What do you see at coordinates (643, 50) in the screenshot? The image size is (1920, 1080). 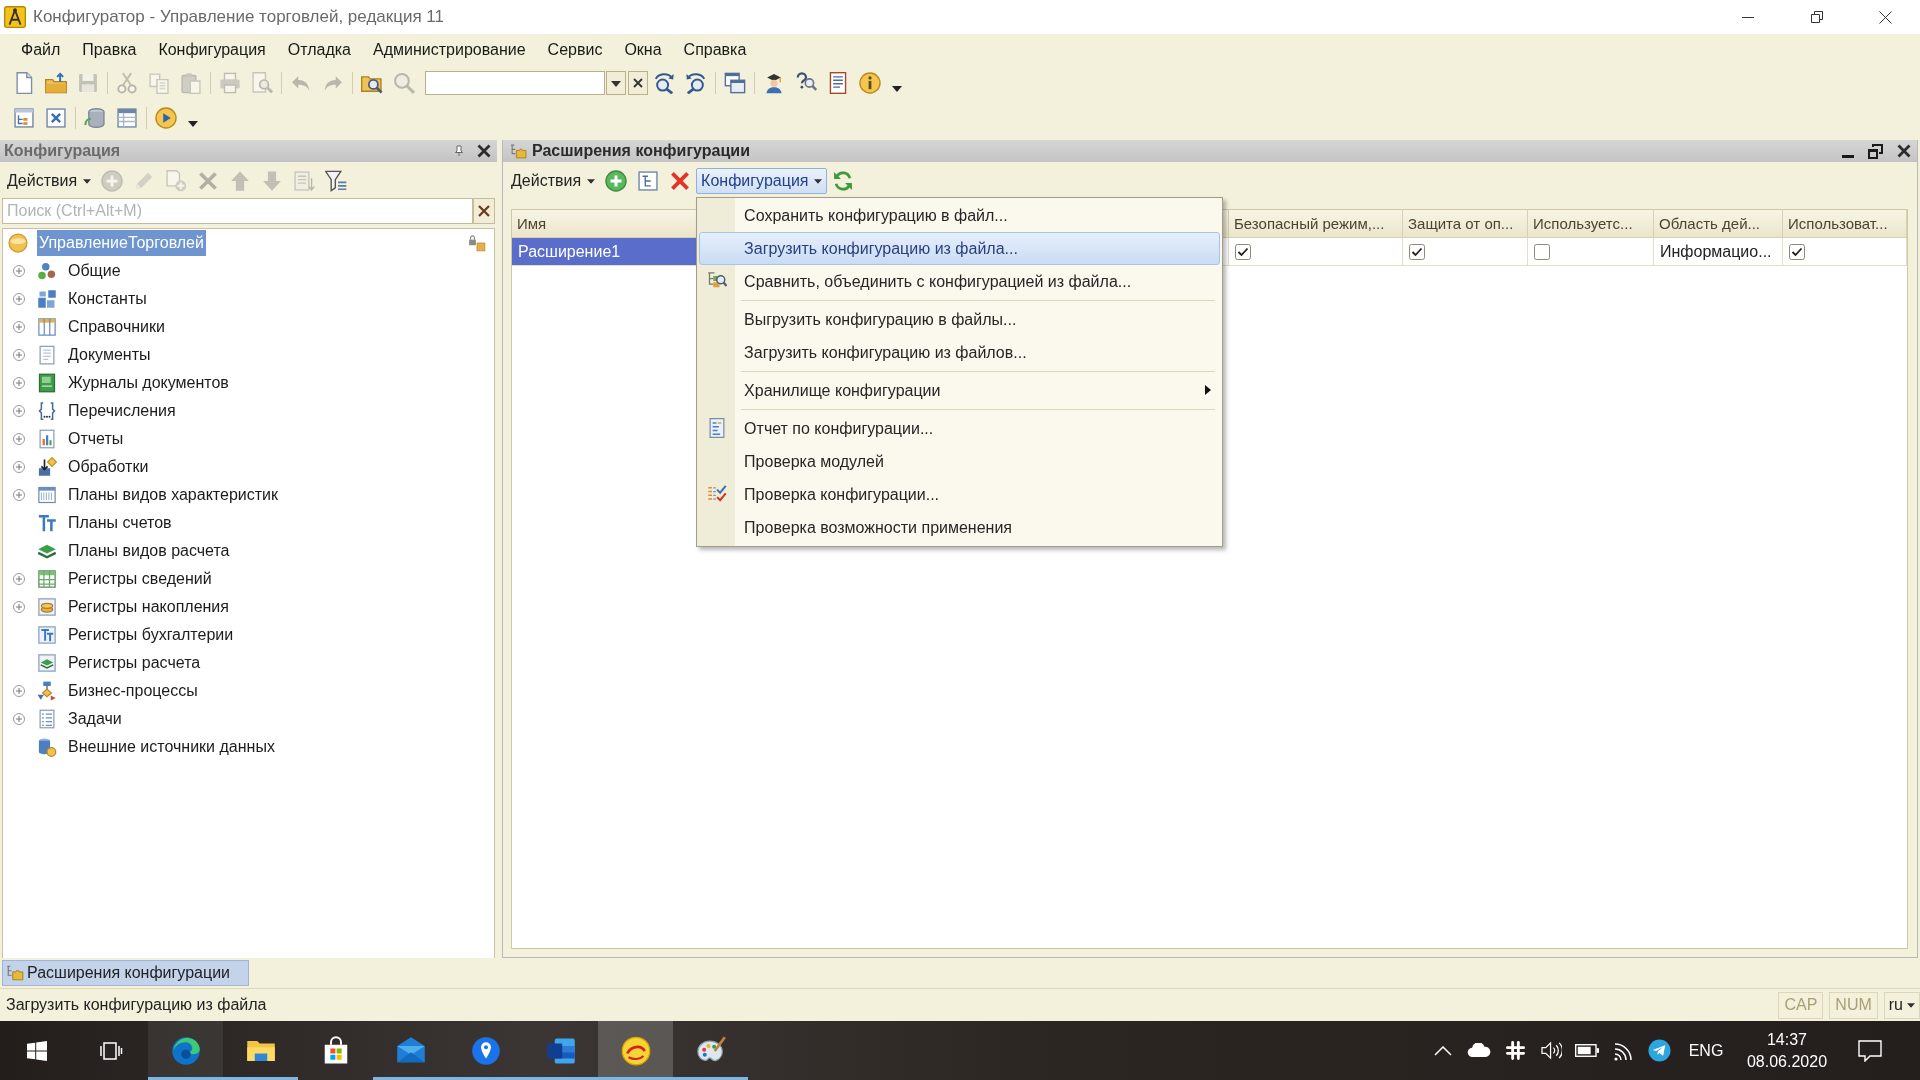 I see `menu-item: Окна` at bounding box center [643, 50].